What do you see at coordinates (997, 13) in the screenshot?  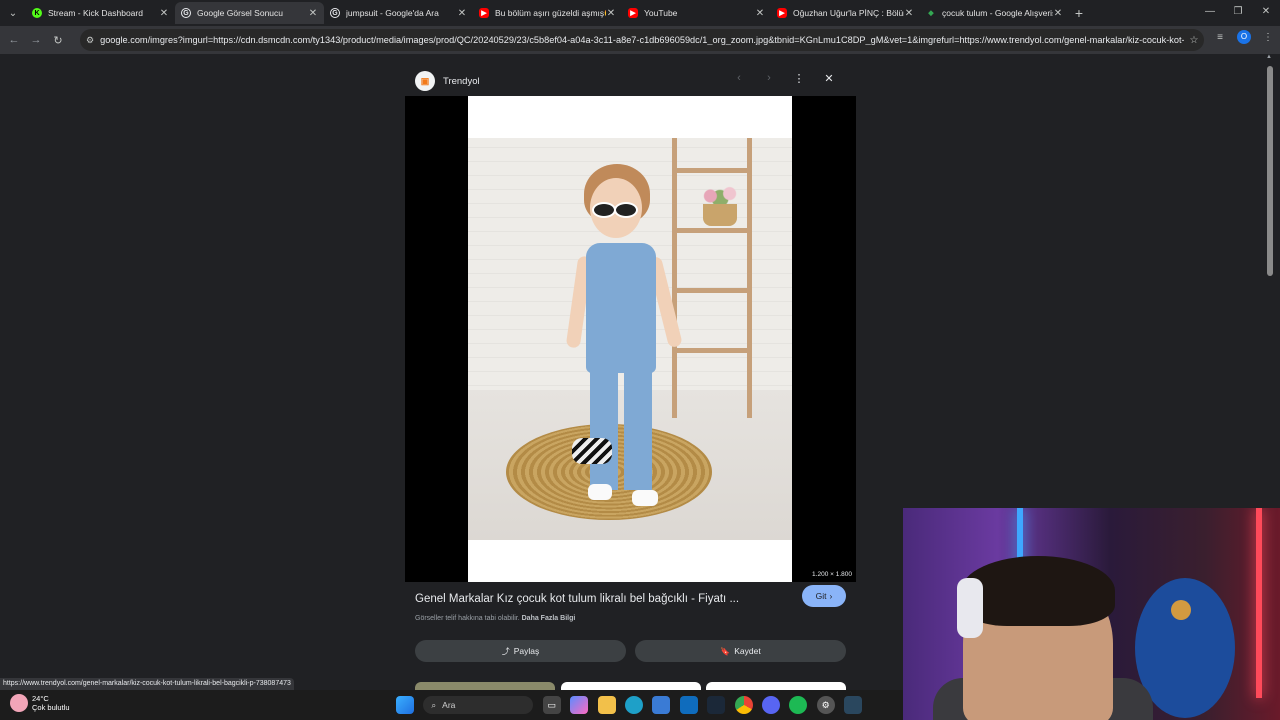 I see `tab-title: çocuk tulum - Google Alışveriş` at bounding box center [997, 13].